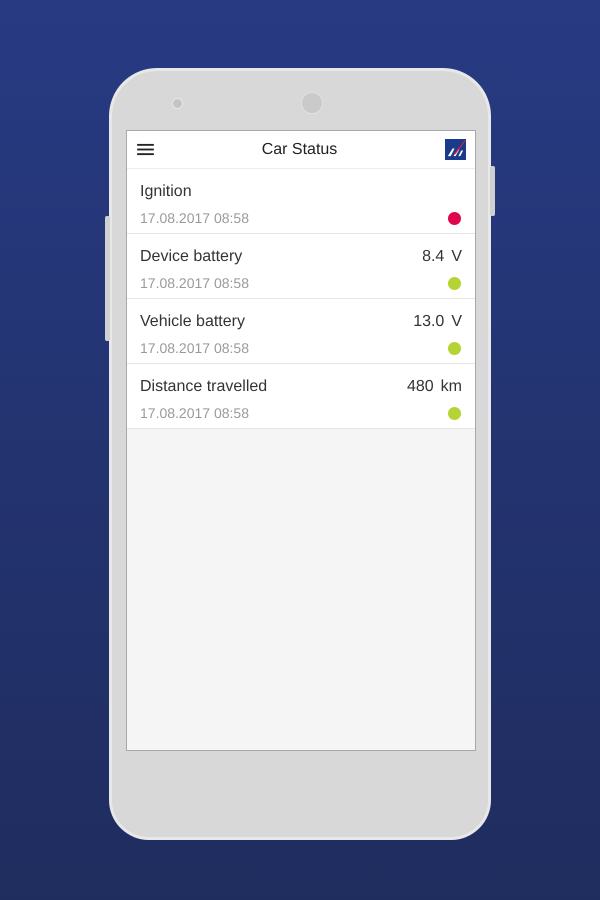 This screenshot has width=600, height=900. What do you see at coordinates (177, 103) in the screenshot?
I see `camera-icon` at bounding box center [177, 103].